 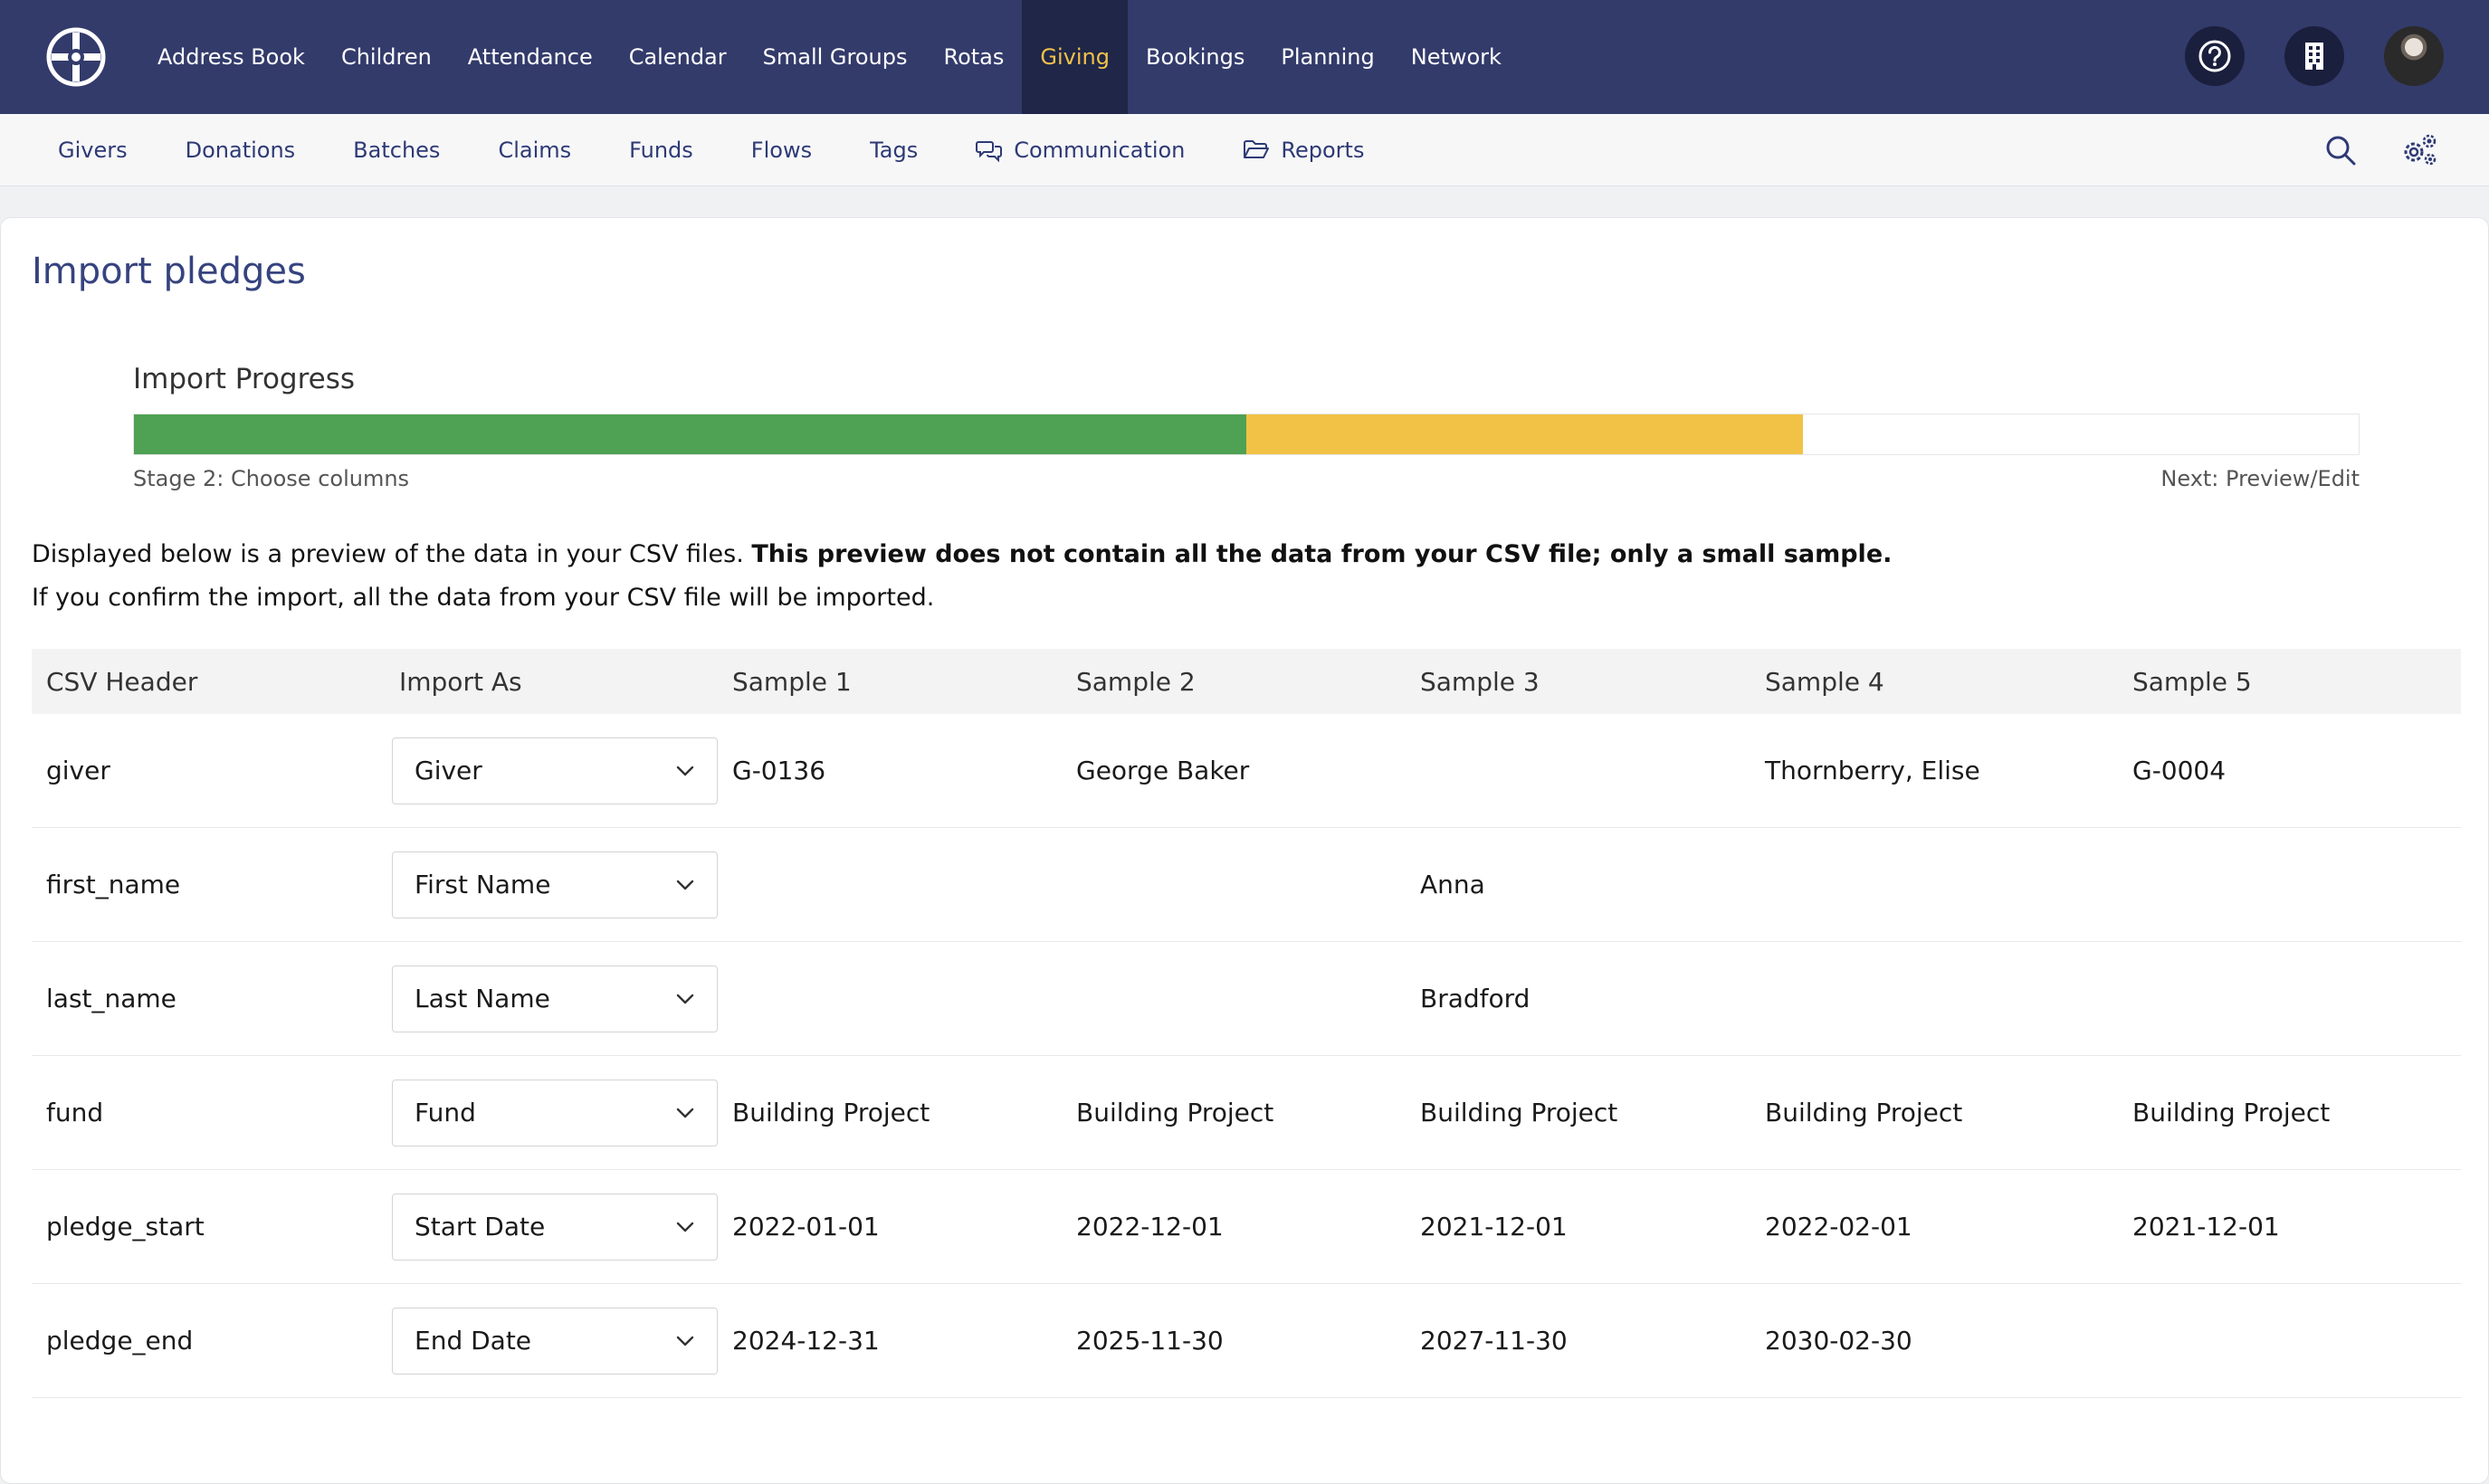 What do you see at coordinates (1838, 1226) in the screenshot?
I see `sample-cell: 2022-02-01` at bounding box center [1838, 1226].